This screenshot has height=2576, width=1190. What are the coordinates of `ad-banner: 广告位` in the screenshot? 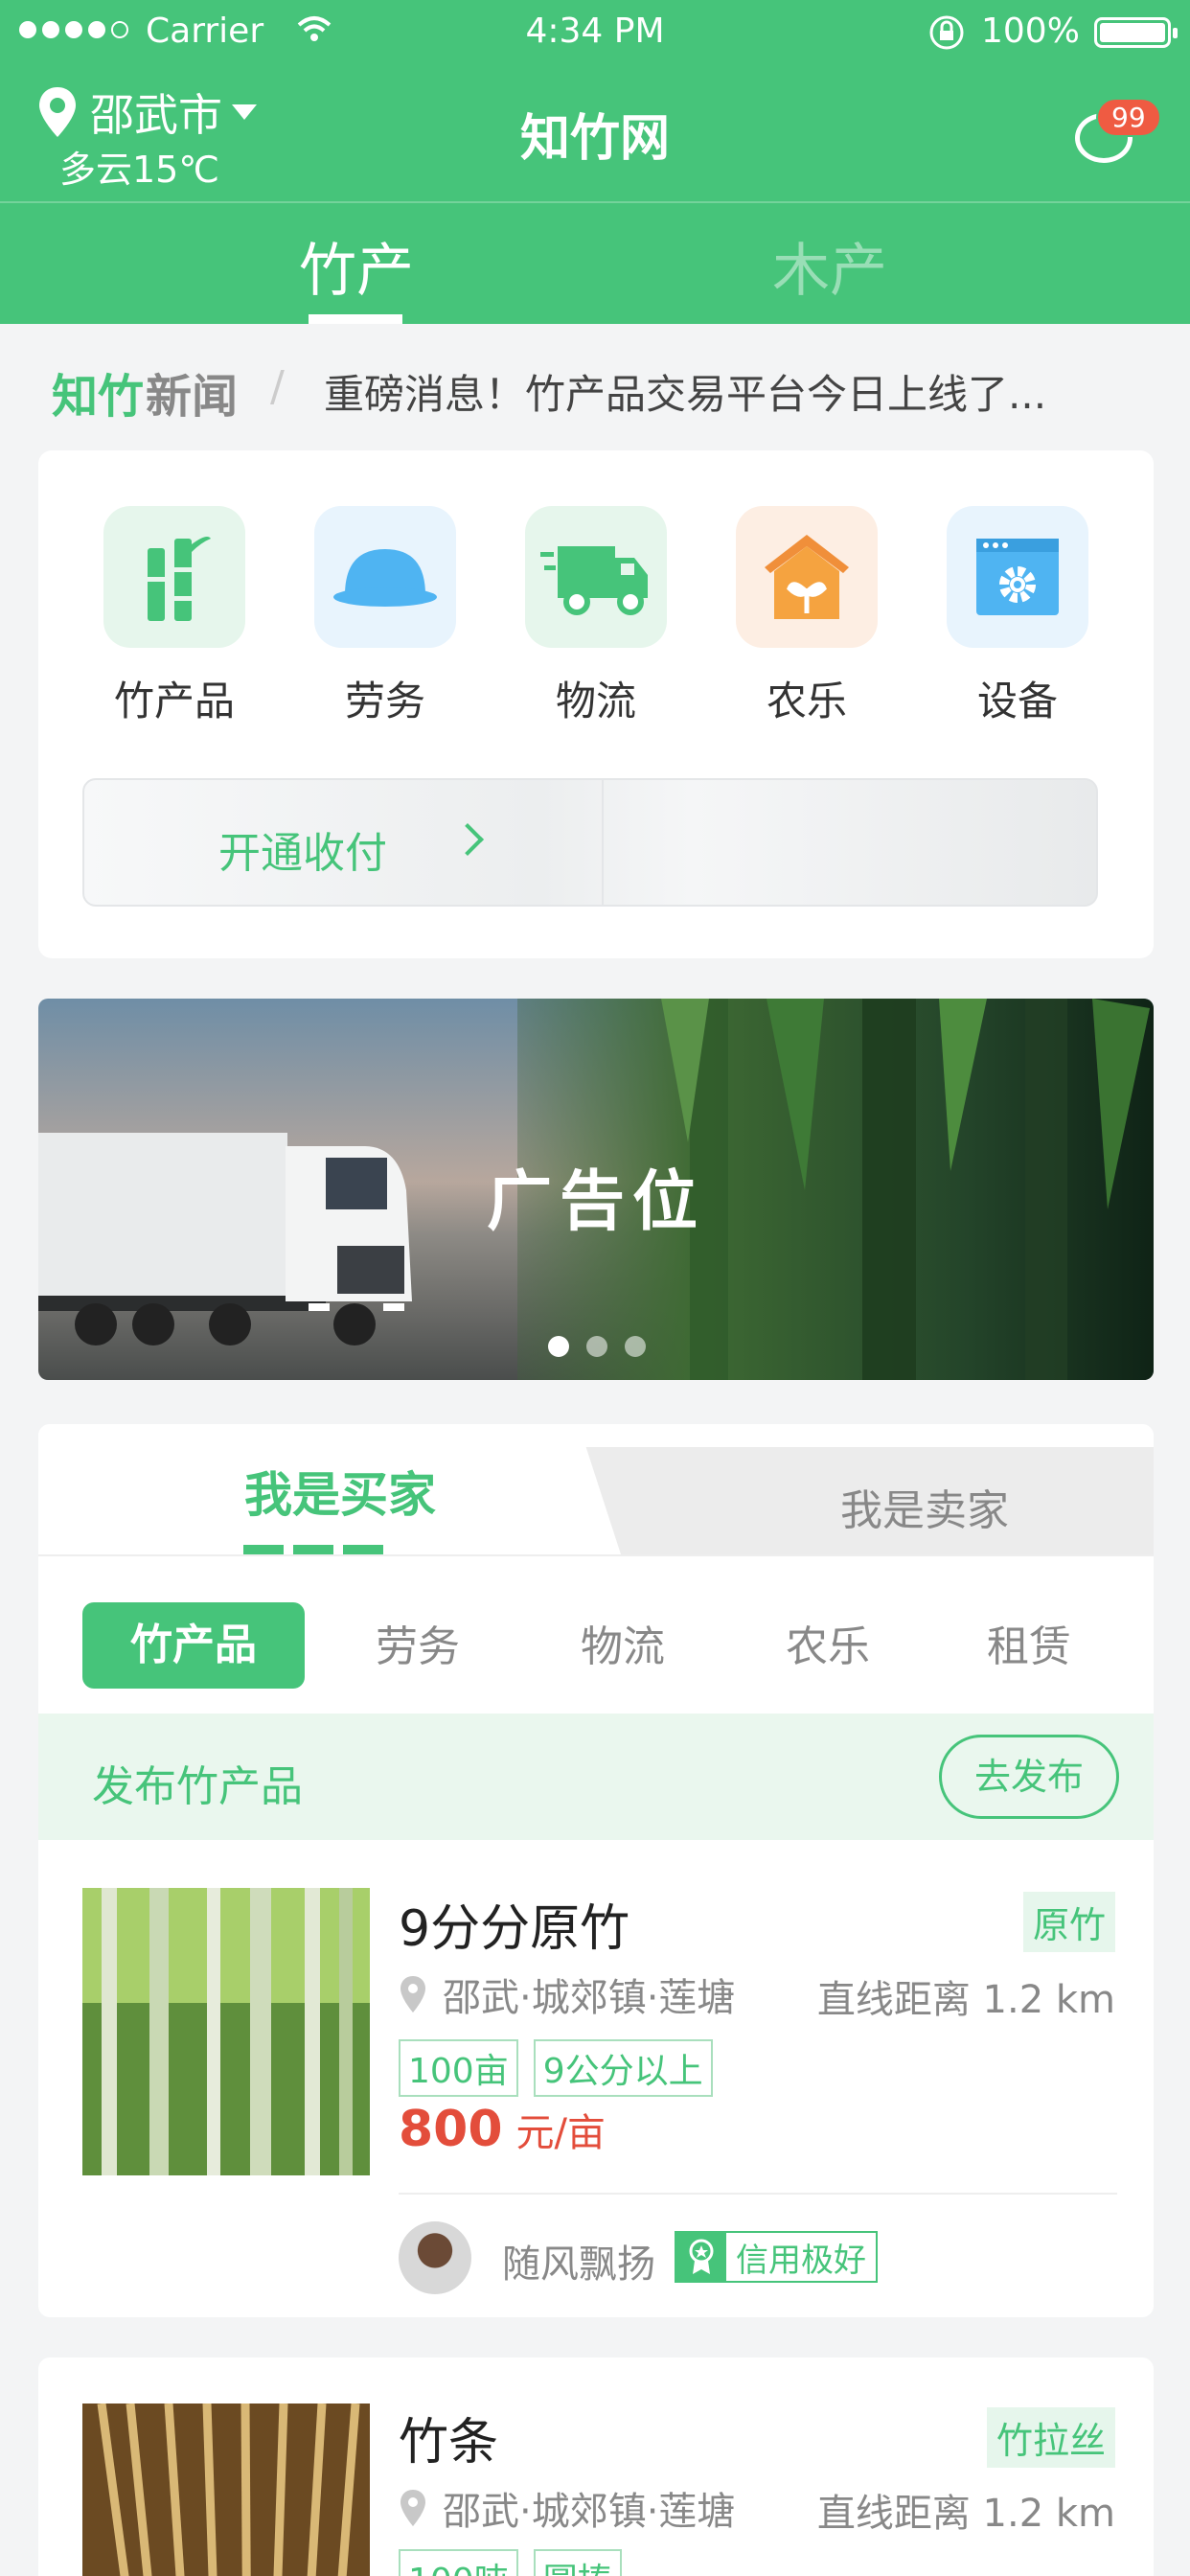 It's located at (596, 1189).